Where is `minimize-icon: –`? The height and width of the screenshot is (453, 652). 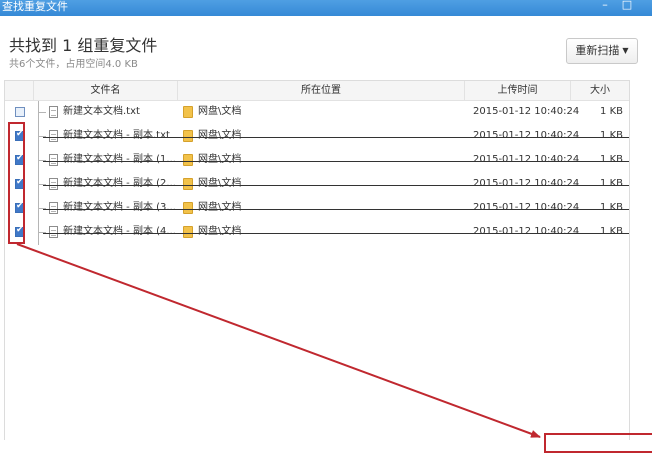 minimize-icon: – is located at coordinates (605, 6).